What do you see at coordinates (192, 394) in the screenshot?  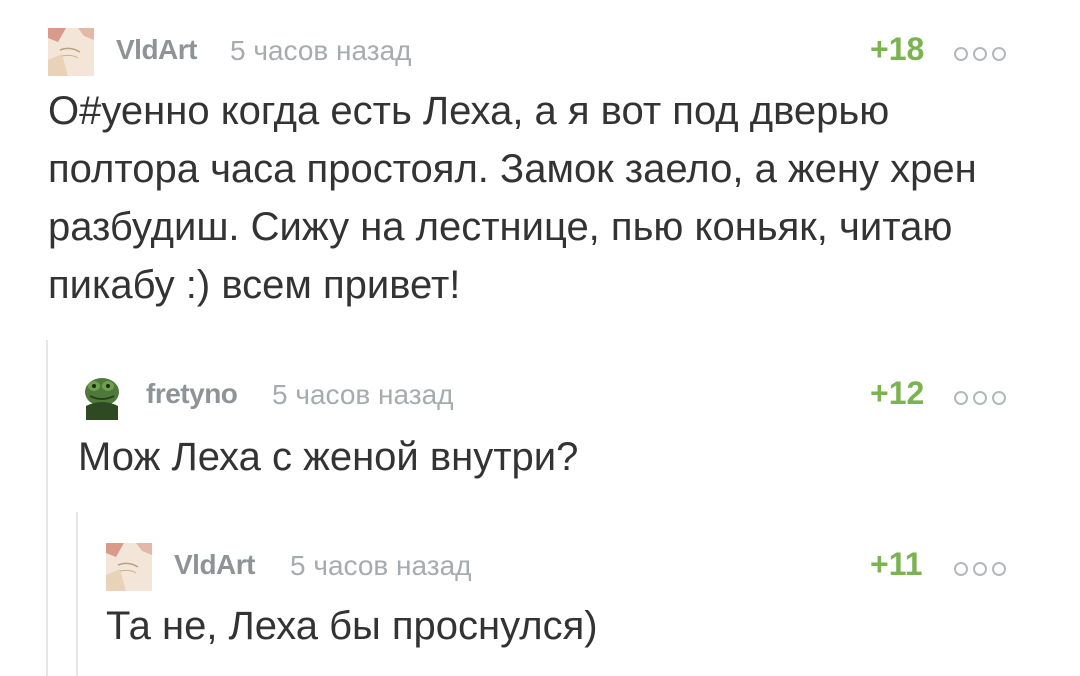 I see `username: fretyno` at bounding box center [192, 394].